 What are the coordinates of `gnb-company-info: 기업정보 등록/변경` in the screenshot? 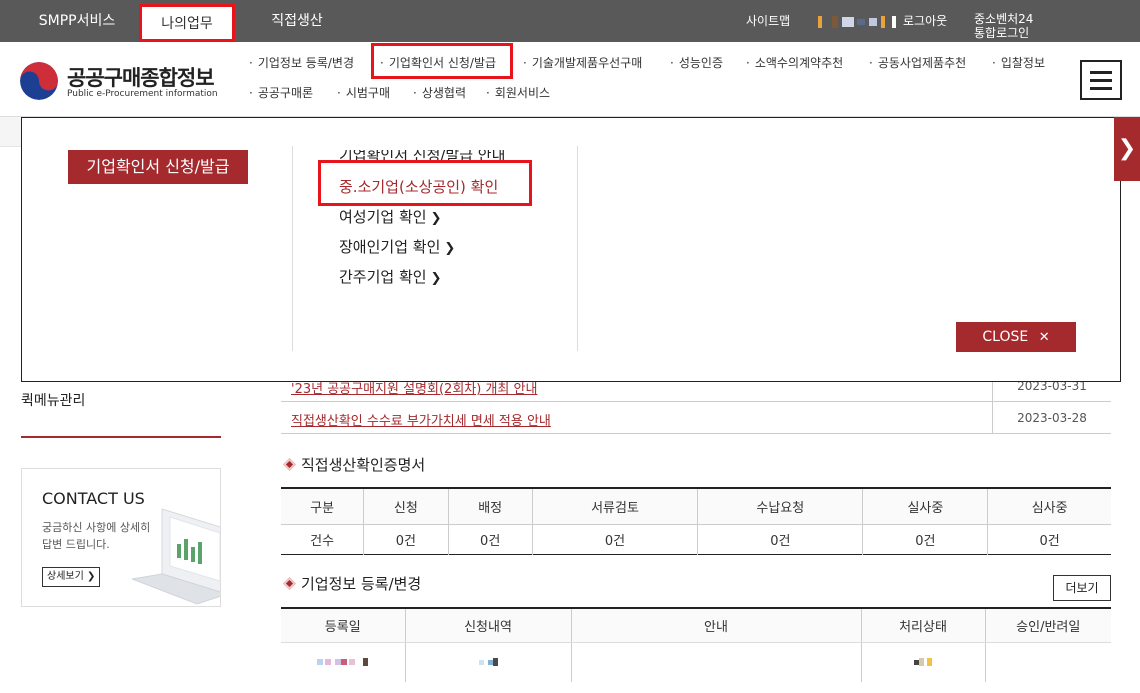 It's located at (301, 62).